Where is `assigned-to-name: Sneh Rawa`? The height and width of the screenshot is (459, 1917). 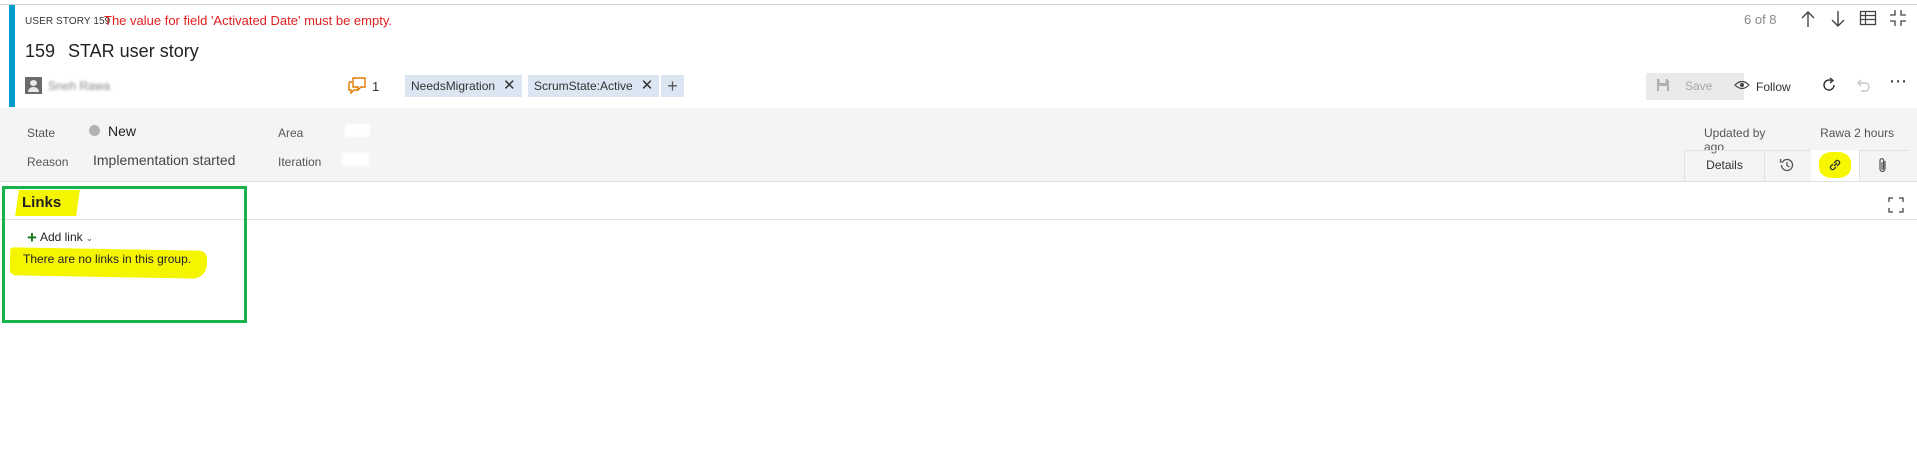 assigned-to-name: Sneh Rawa is located at coordinates (79, 86).